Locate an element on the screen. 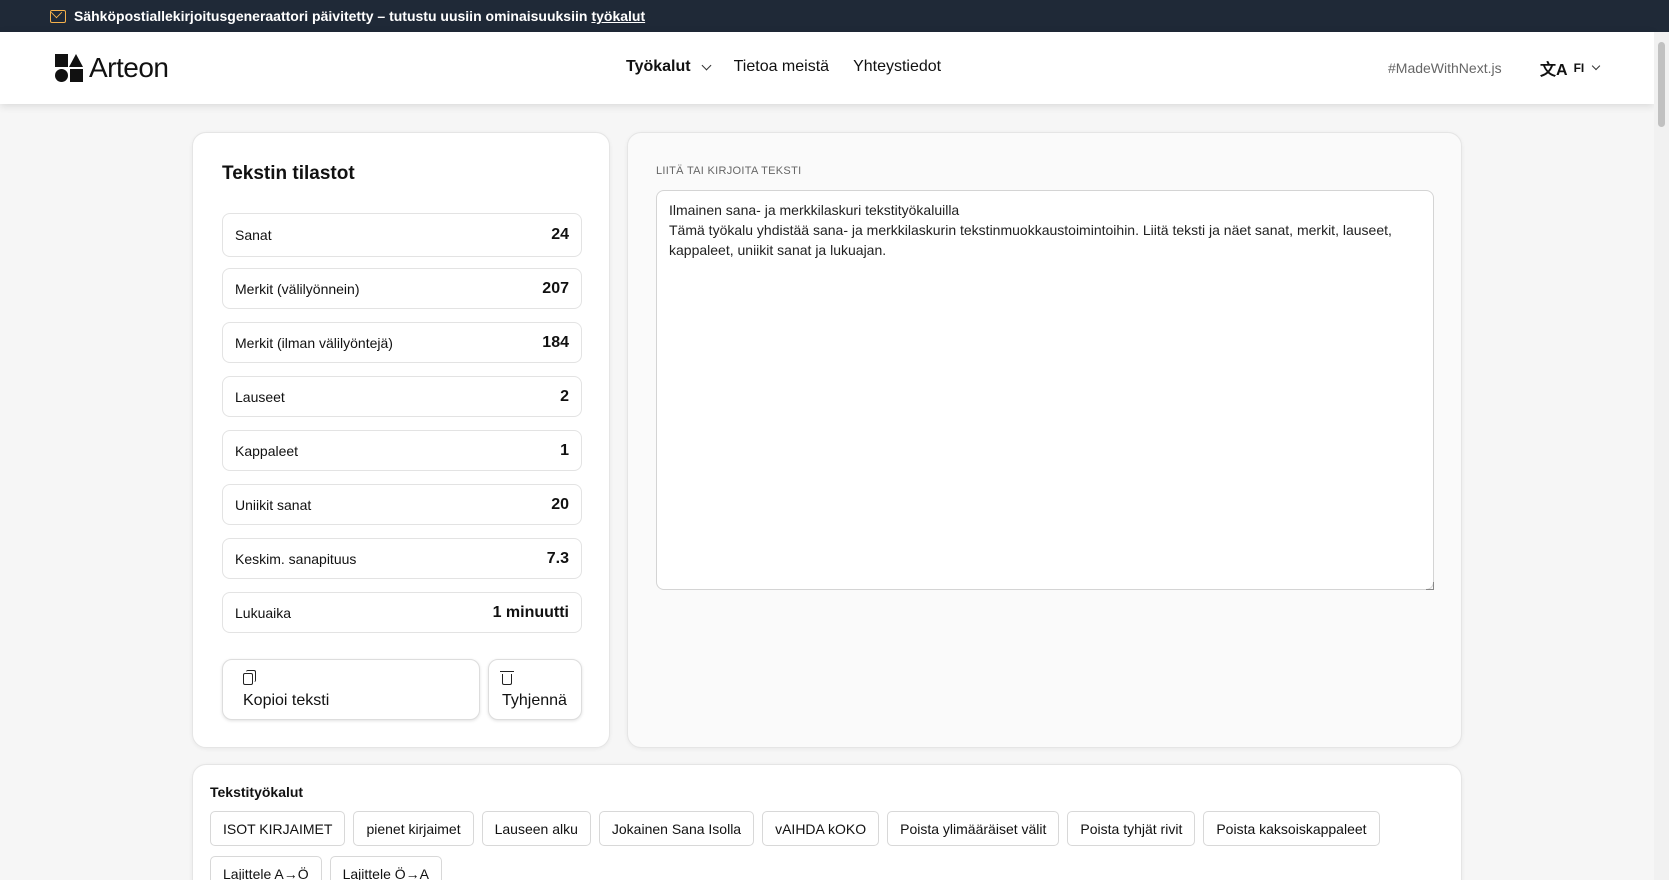 The width and height of the screenshot is (1669, 880). copy-icon is located at coordinates (249, 677).